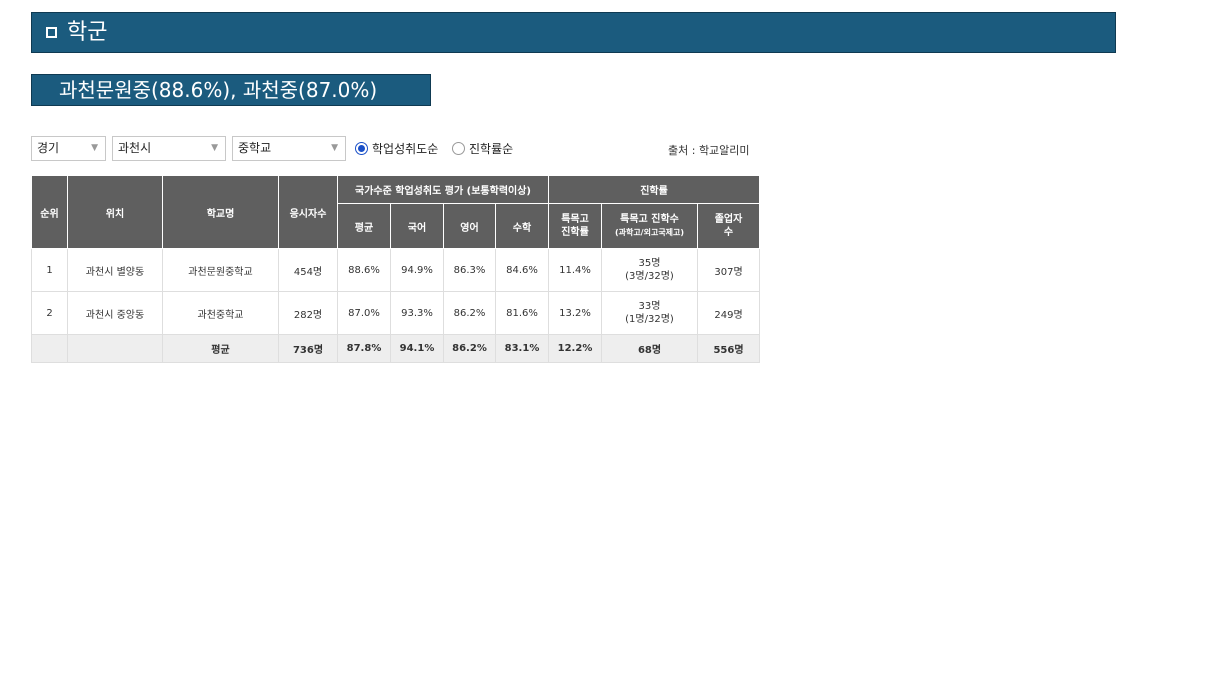  I want to click on cell-school: 과천중학교, so click(220, 313).